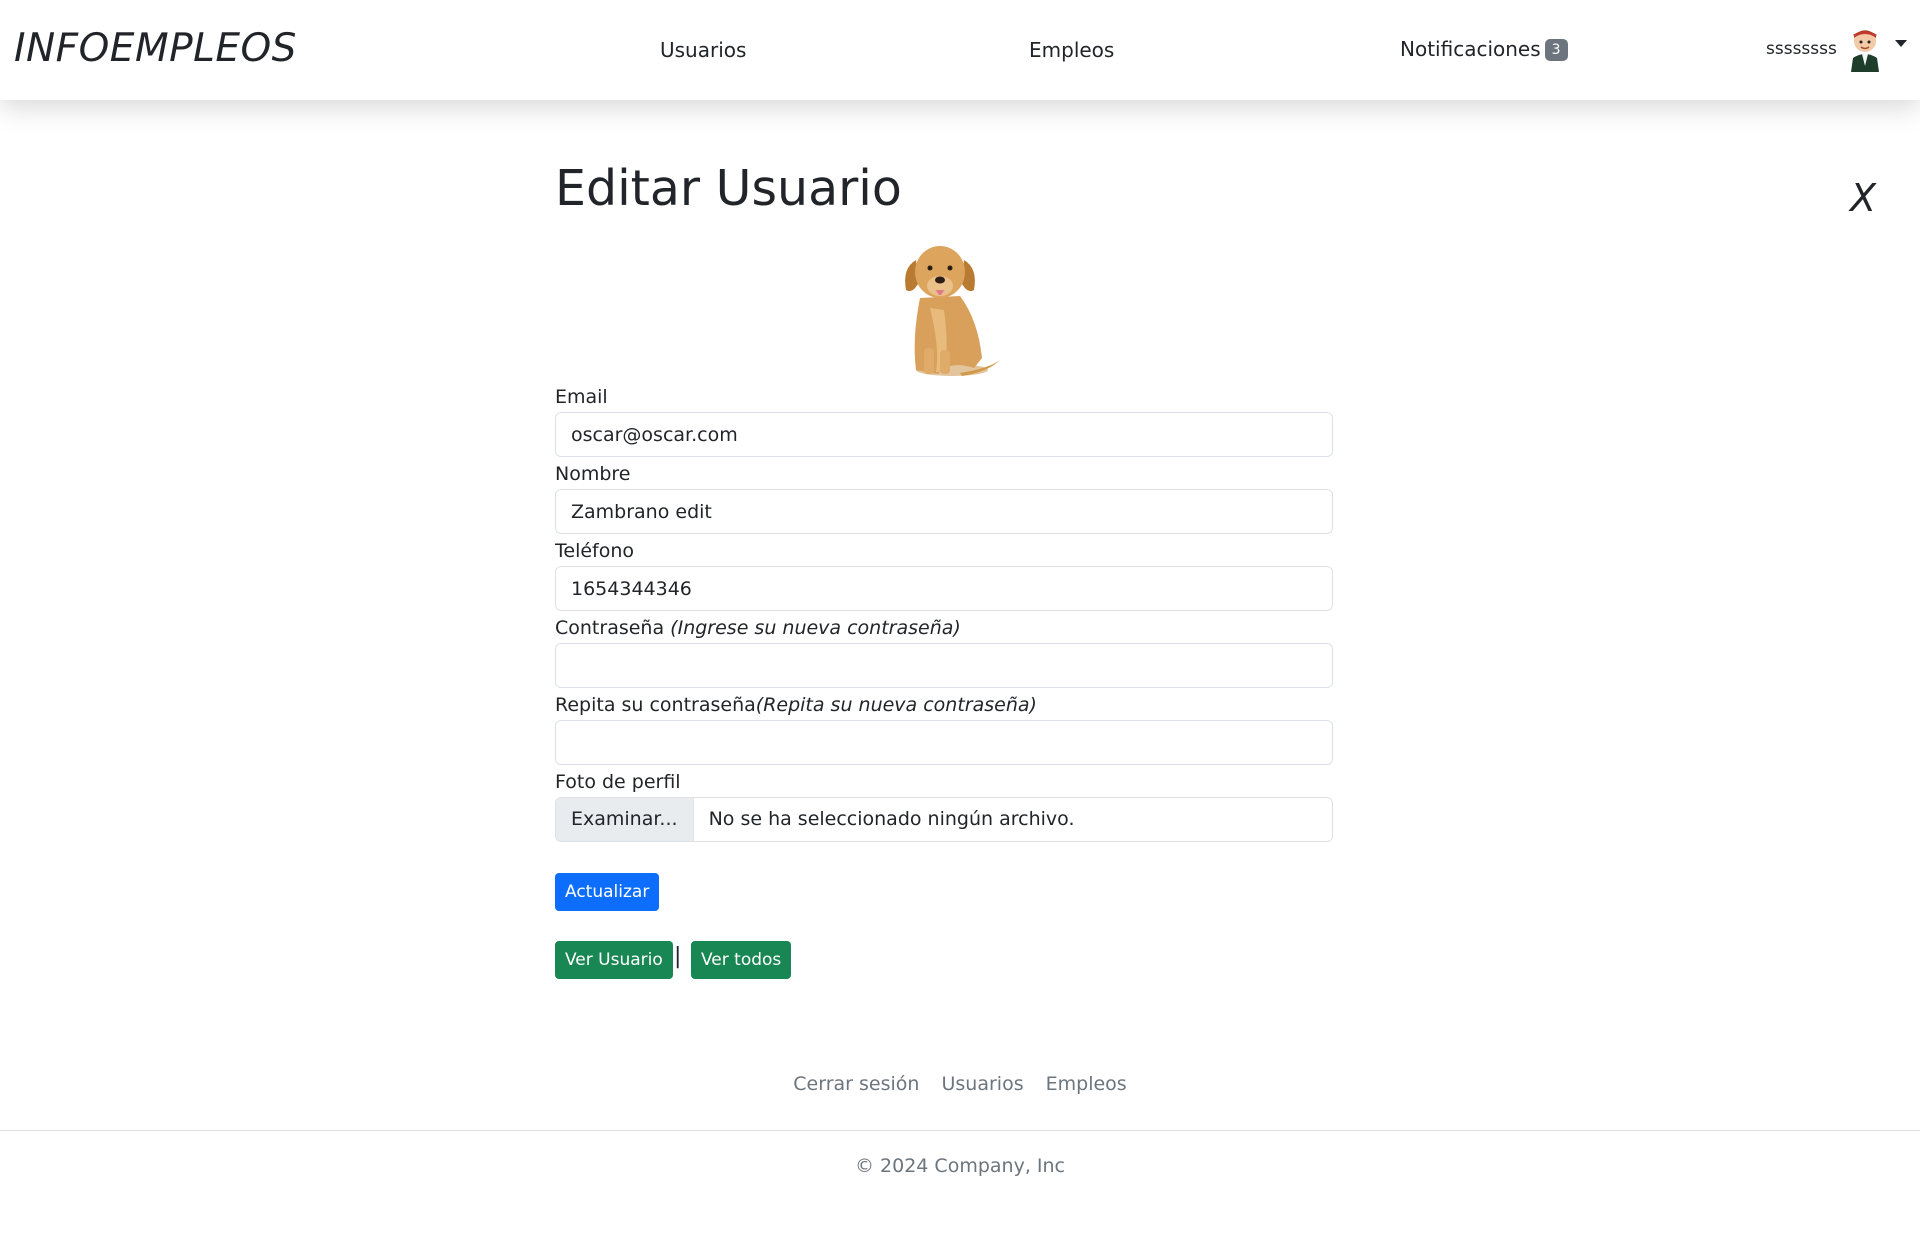  Describe the element at coordinates (1900, 43) in the screenshot. I see `chevron-down-icon` at that location.